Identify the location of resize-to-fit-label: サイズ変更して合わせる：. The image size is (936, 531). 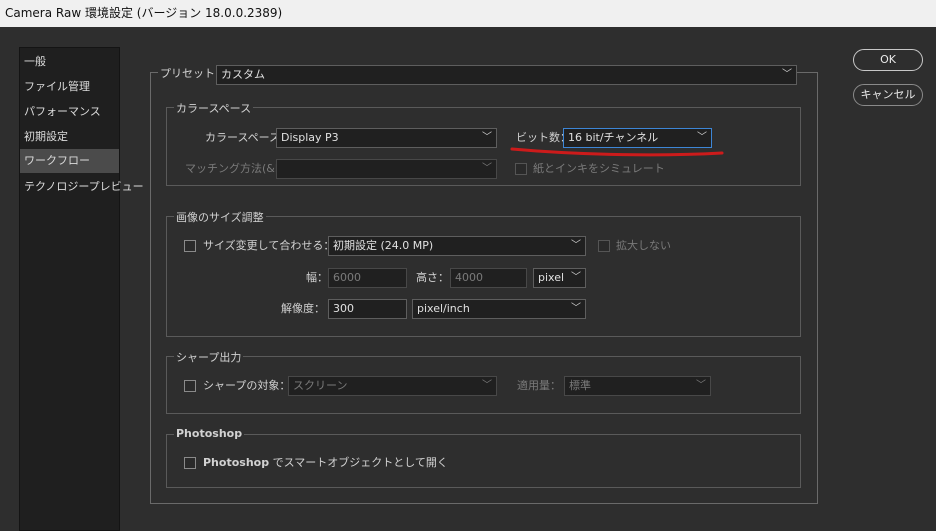
(269, 245).